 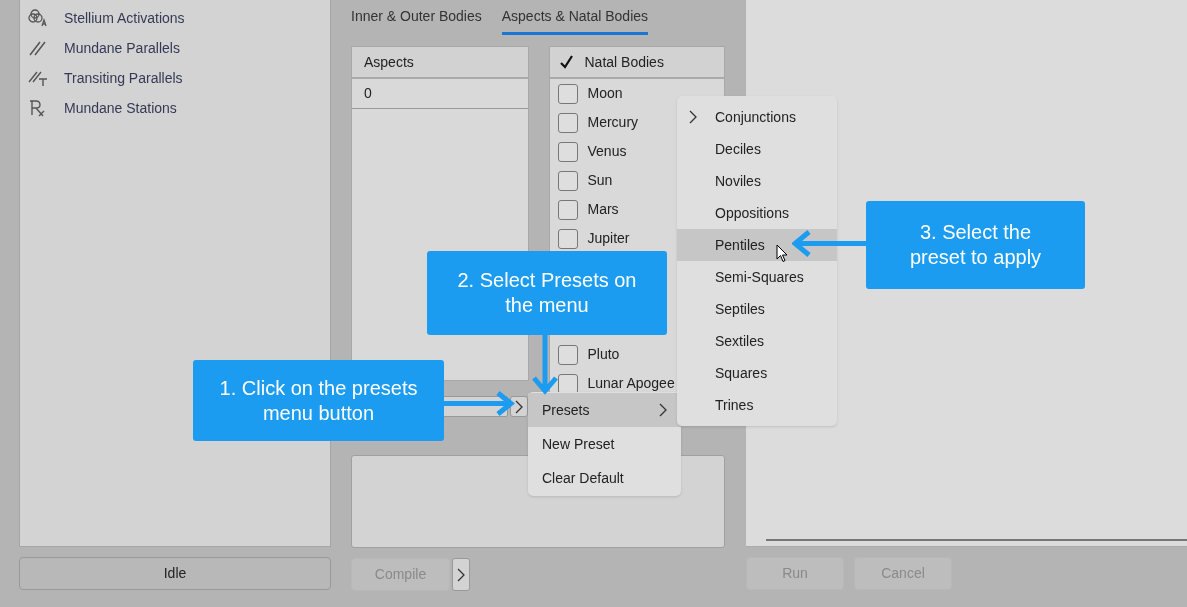 I want to click on sidebar-item: Stellium Activations, so click(x=179, y=18).